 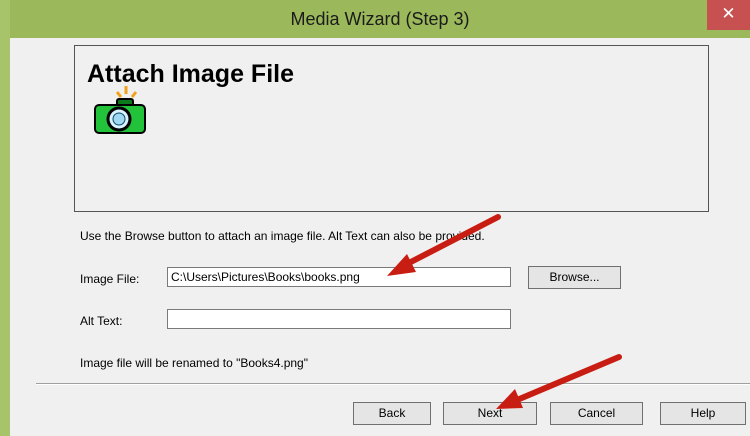 I want to click on image-file-input: C:\Users\Pictures\Books\books.png, so click(x=339, y=277).